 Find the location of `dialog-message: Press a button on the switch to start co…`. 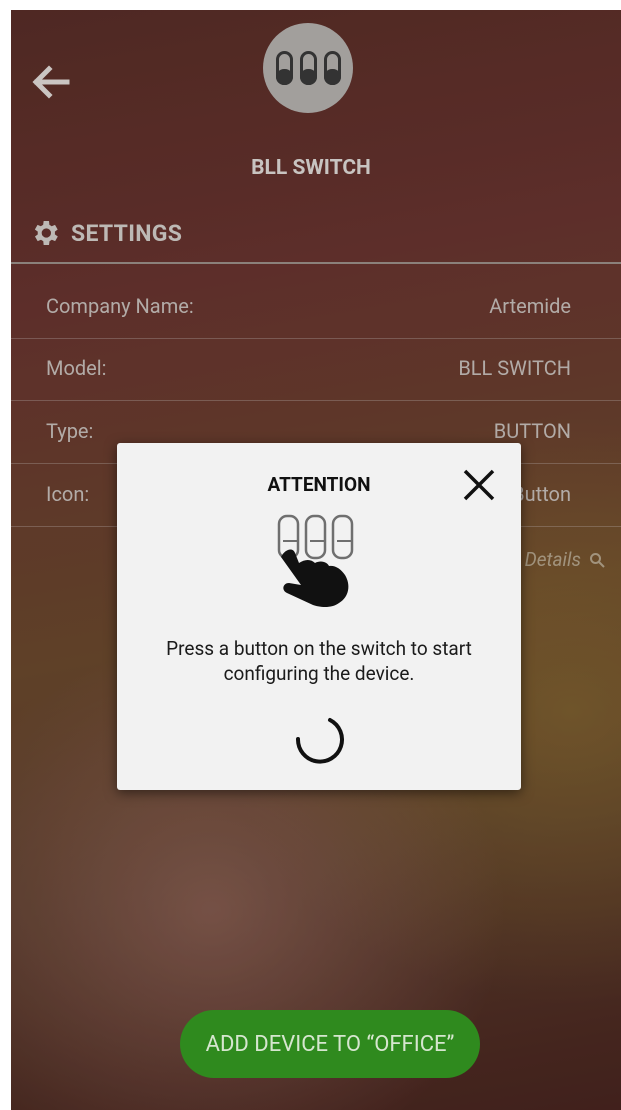

dialog-message: Press a button on the switch to start co… is located at coordinates (319, 661).